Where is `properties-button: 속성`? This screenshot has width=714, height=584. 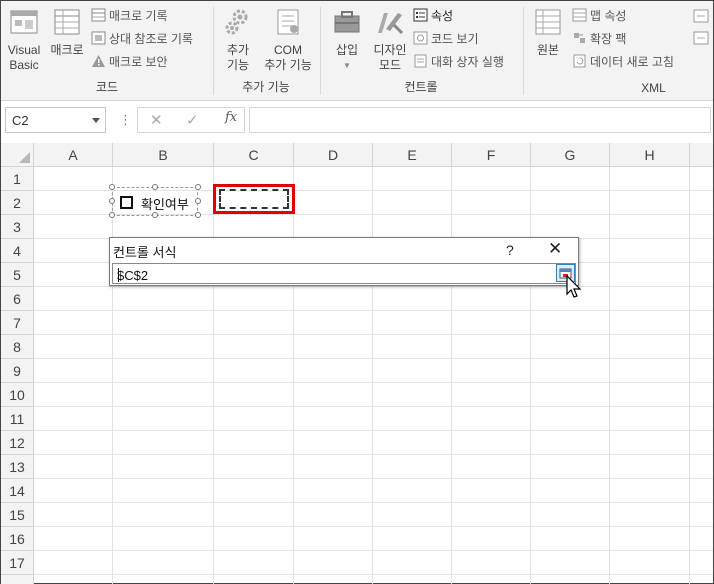
properties-button: 속성 is located at coordinates (433, 16).